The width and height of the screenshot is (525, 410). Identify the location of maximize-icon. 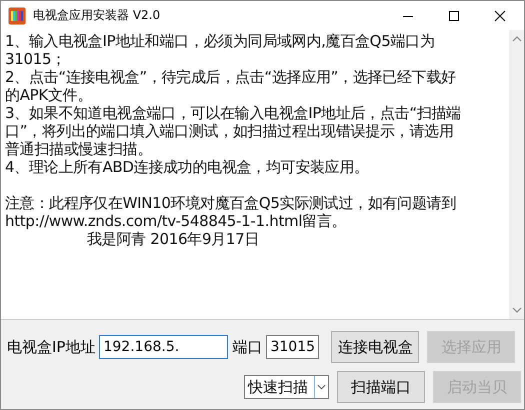
(454, 16).